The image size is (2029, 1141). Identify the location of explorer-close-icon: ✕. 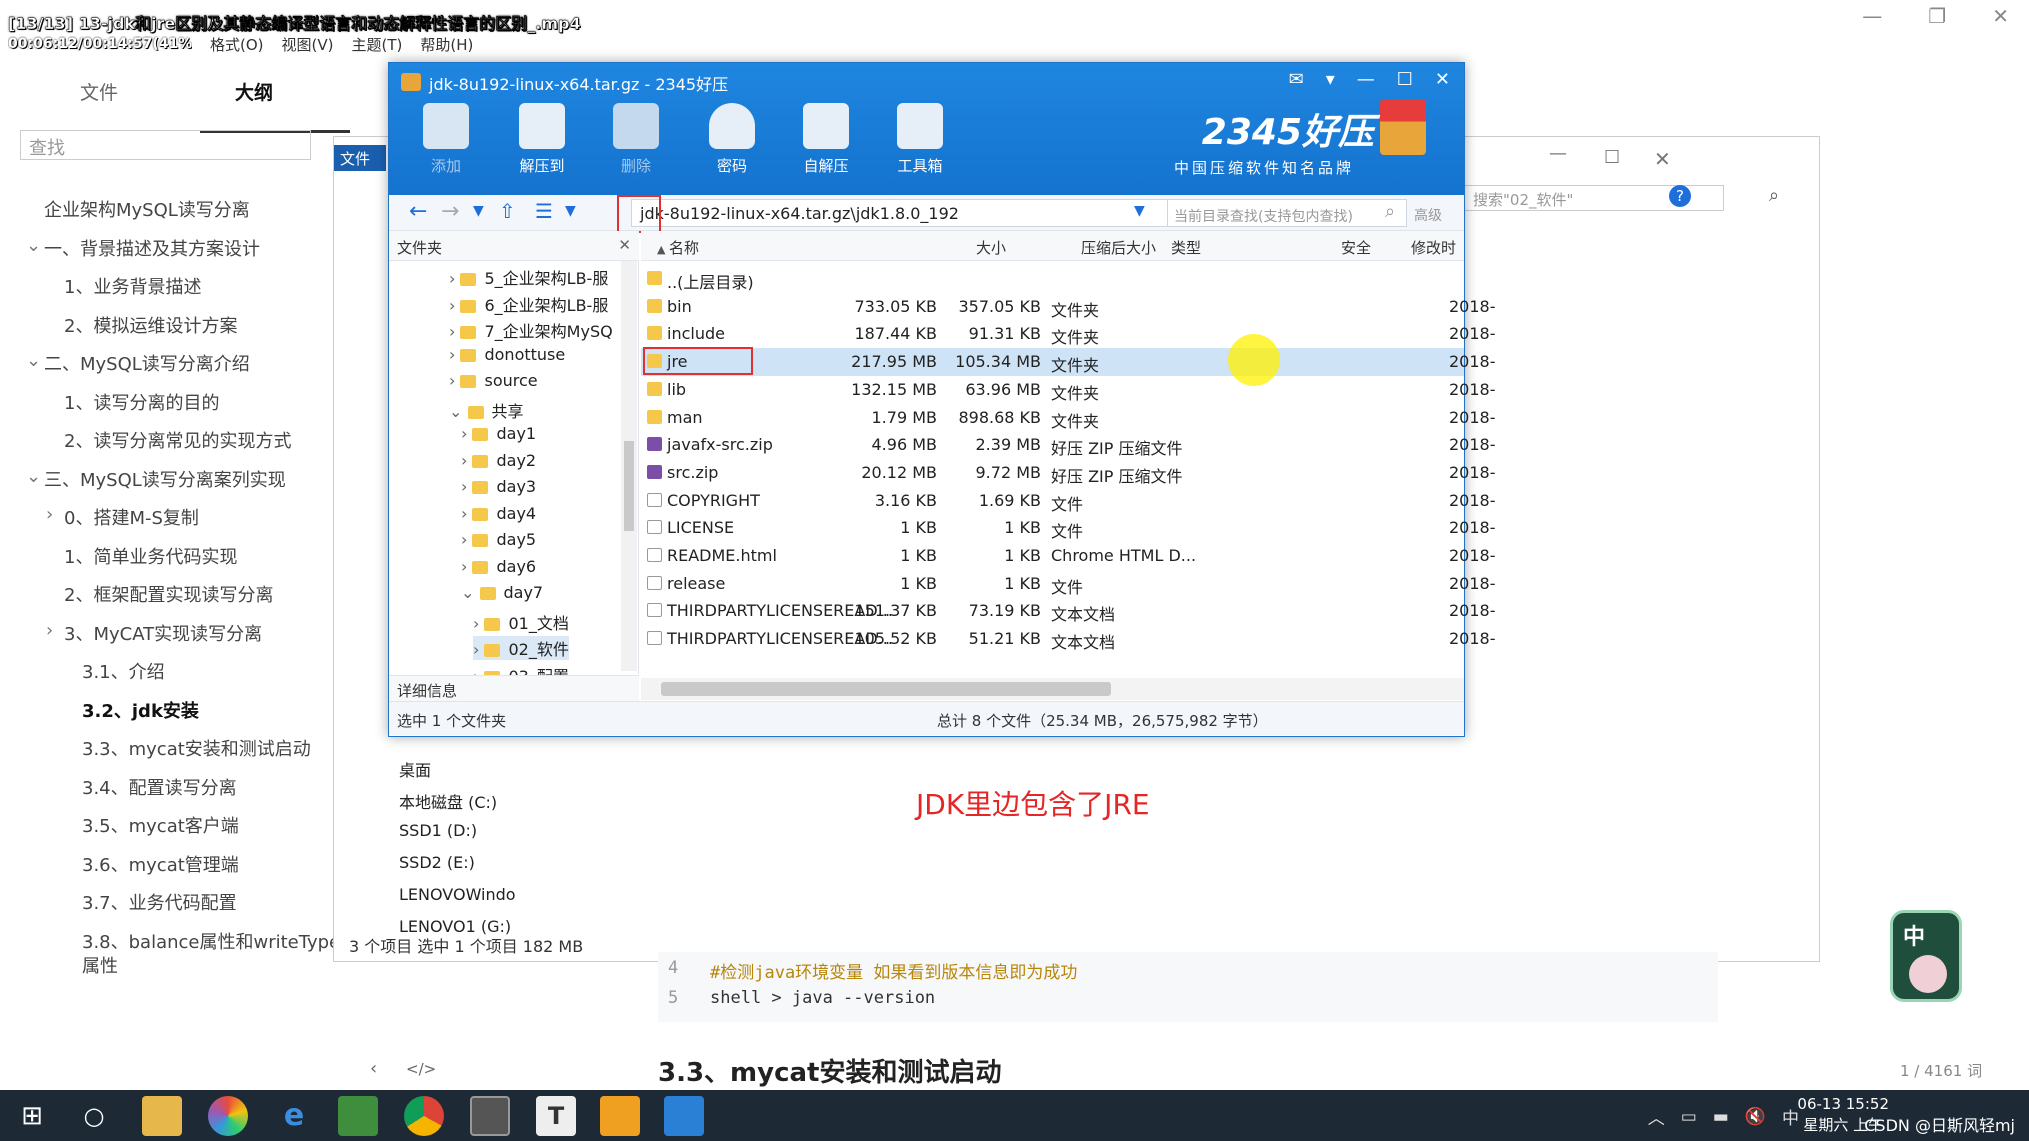
(1662, 159).